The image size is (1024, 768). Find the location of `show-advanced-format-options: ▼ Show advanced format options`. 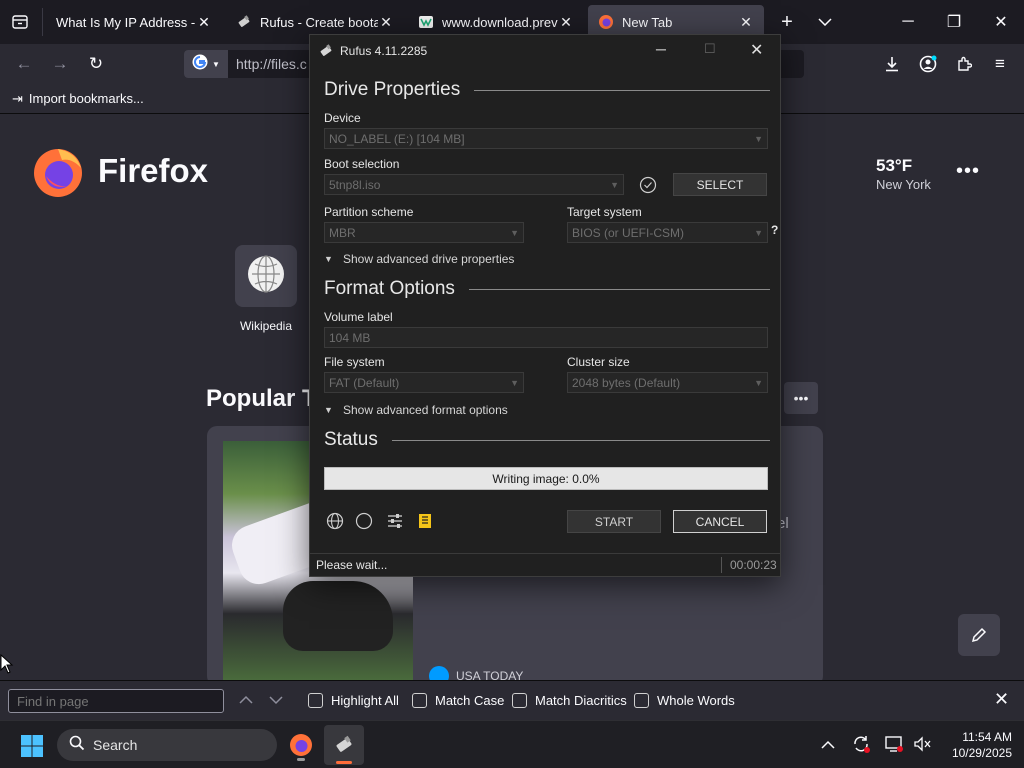

show-advanced-format-options: ▼ Show advanced format options is located at coordinates (416, 410).